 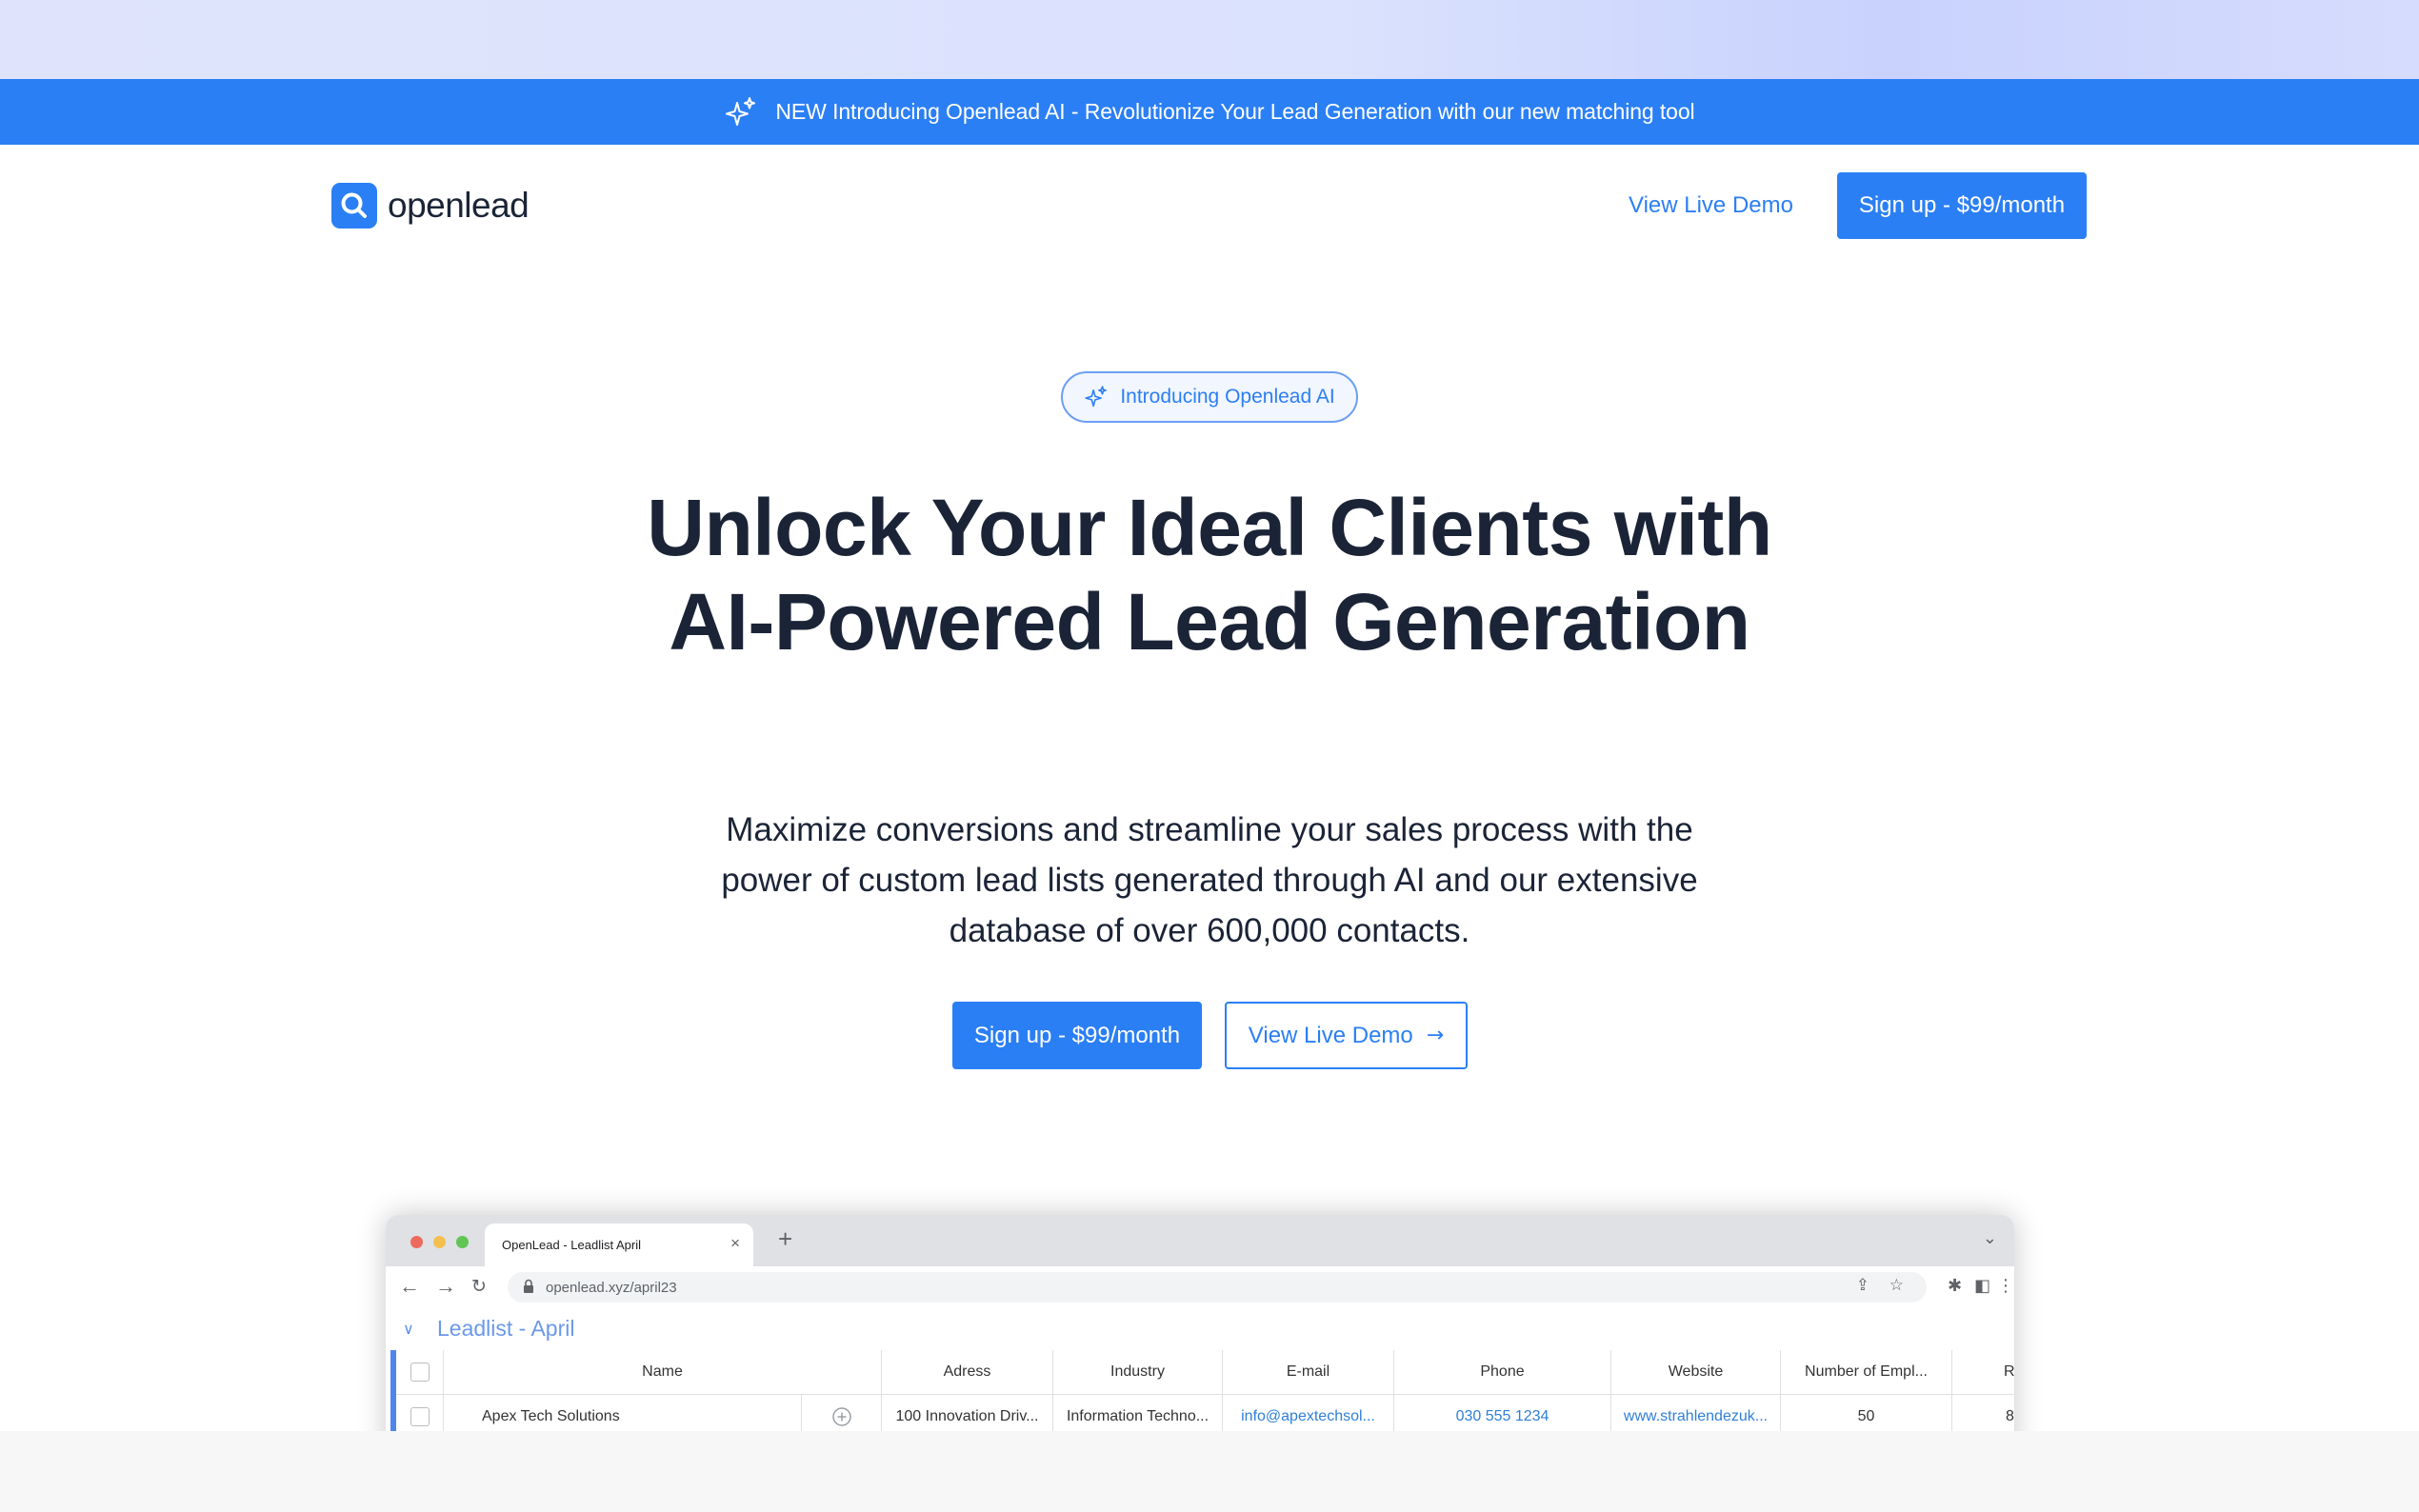 What do you see at coordinates (785, 1239) in the screenshot?
I see `new-tab-icon: +` at bounding box center [785, 1239].